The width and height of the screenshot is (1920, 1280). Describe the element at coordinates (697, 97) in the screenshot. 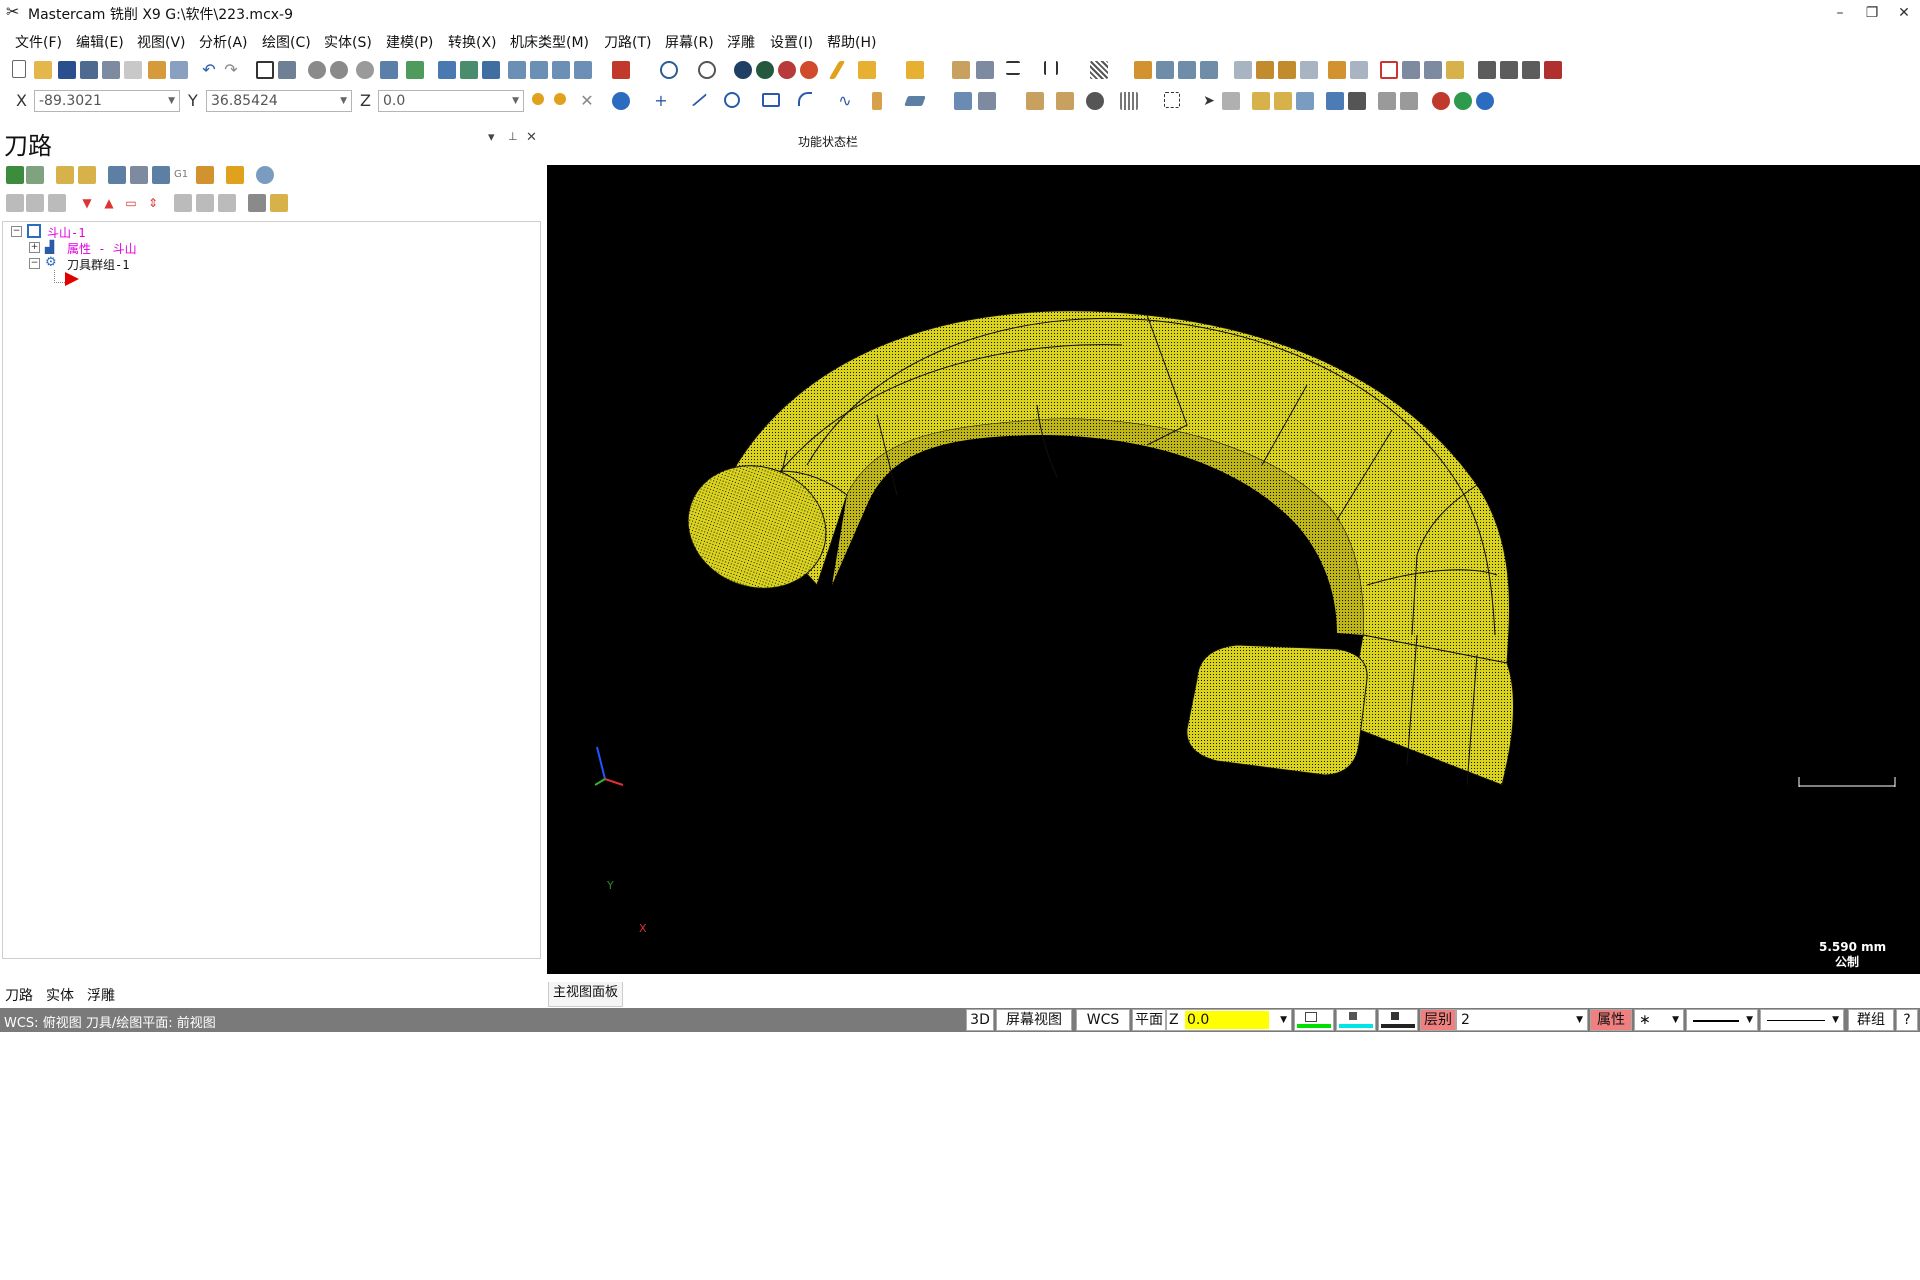

I see `line-icon` at that location.